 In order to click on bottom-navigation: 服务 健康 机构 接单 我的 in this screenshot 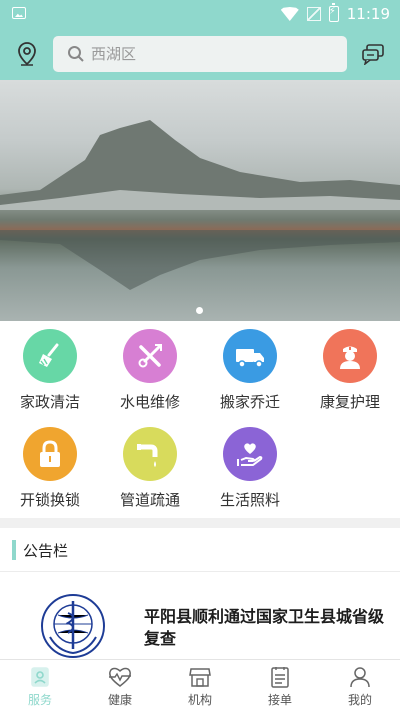, I will do `click(200, 685)`.